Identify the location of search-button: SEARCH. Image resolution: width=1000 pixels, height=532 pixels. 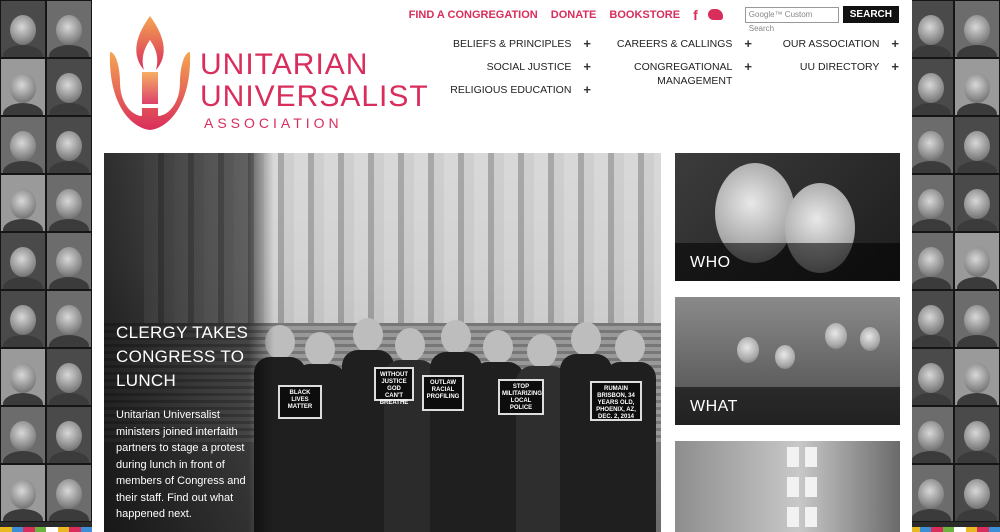
(870, 14).